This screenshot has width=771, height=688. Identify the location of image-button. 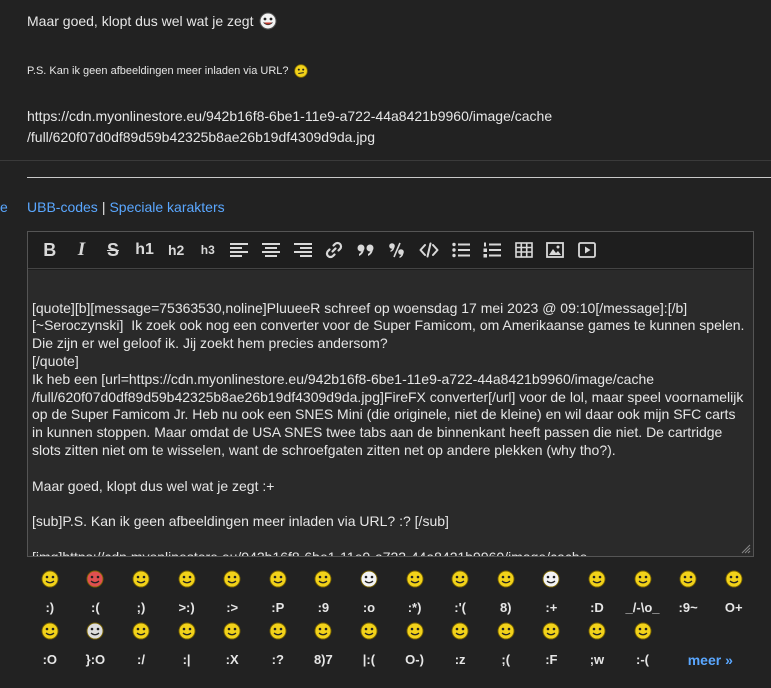
(556, 250).